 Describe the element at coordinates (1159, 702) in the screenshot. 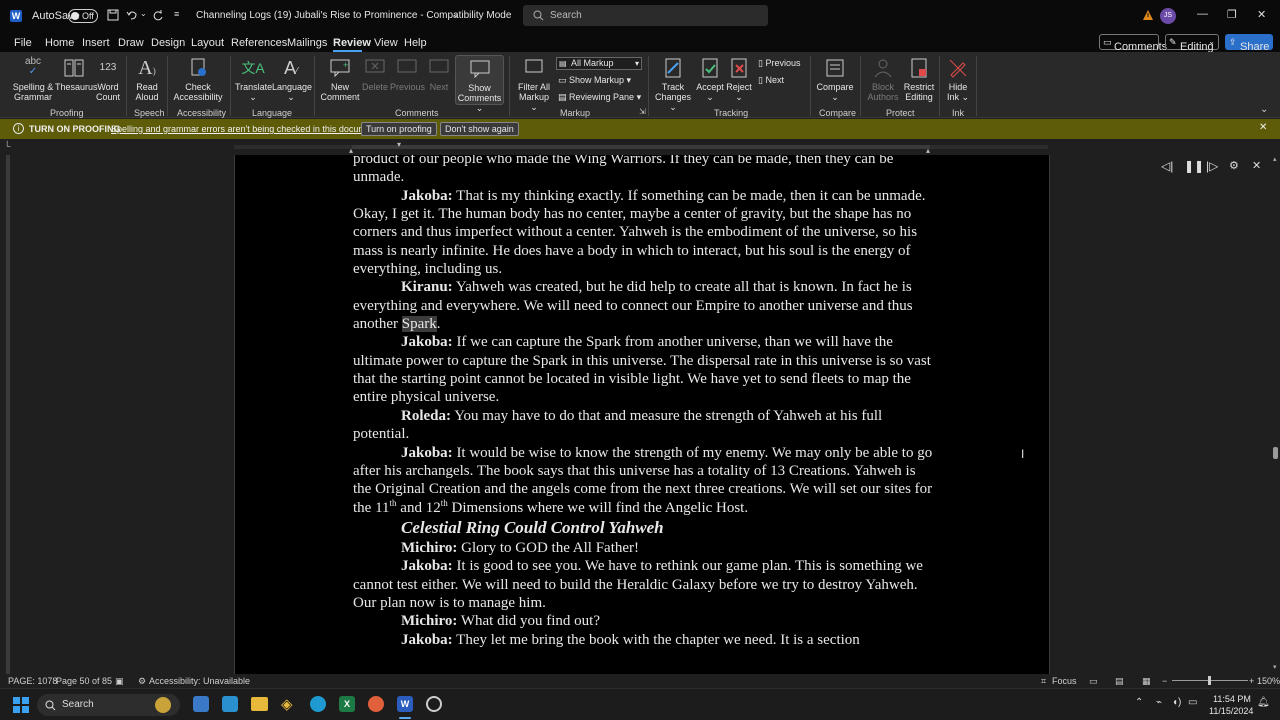

I see `network-icon: ⌁` at that location.